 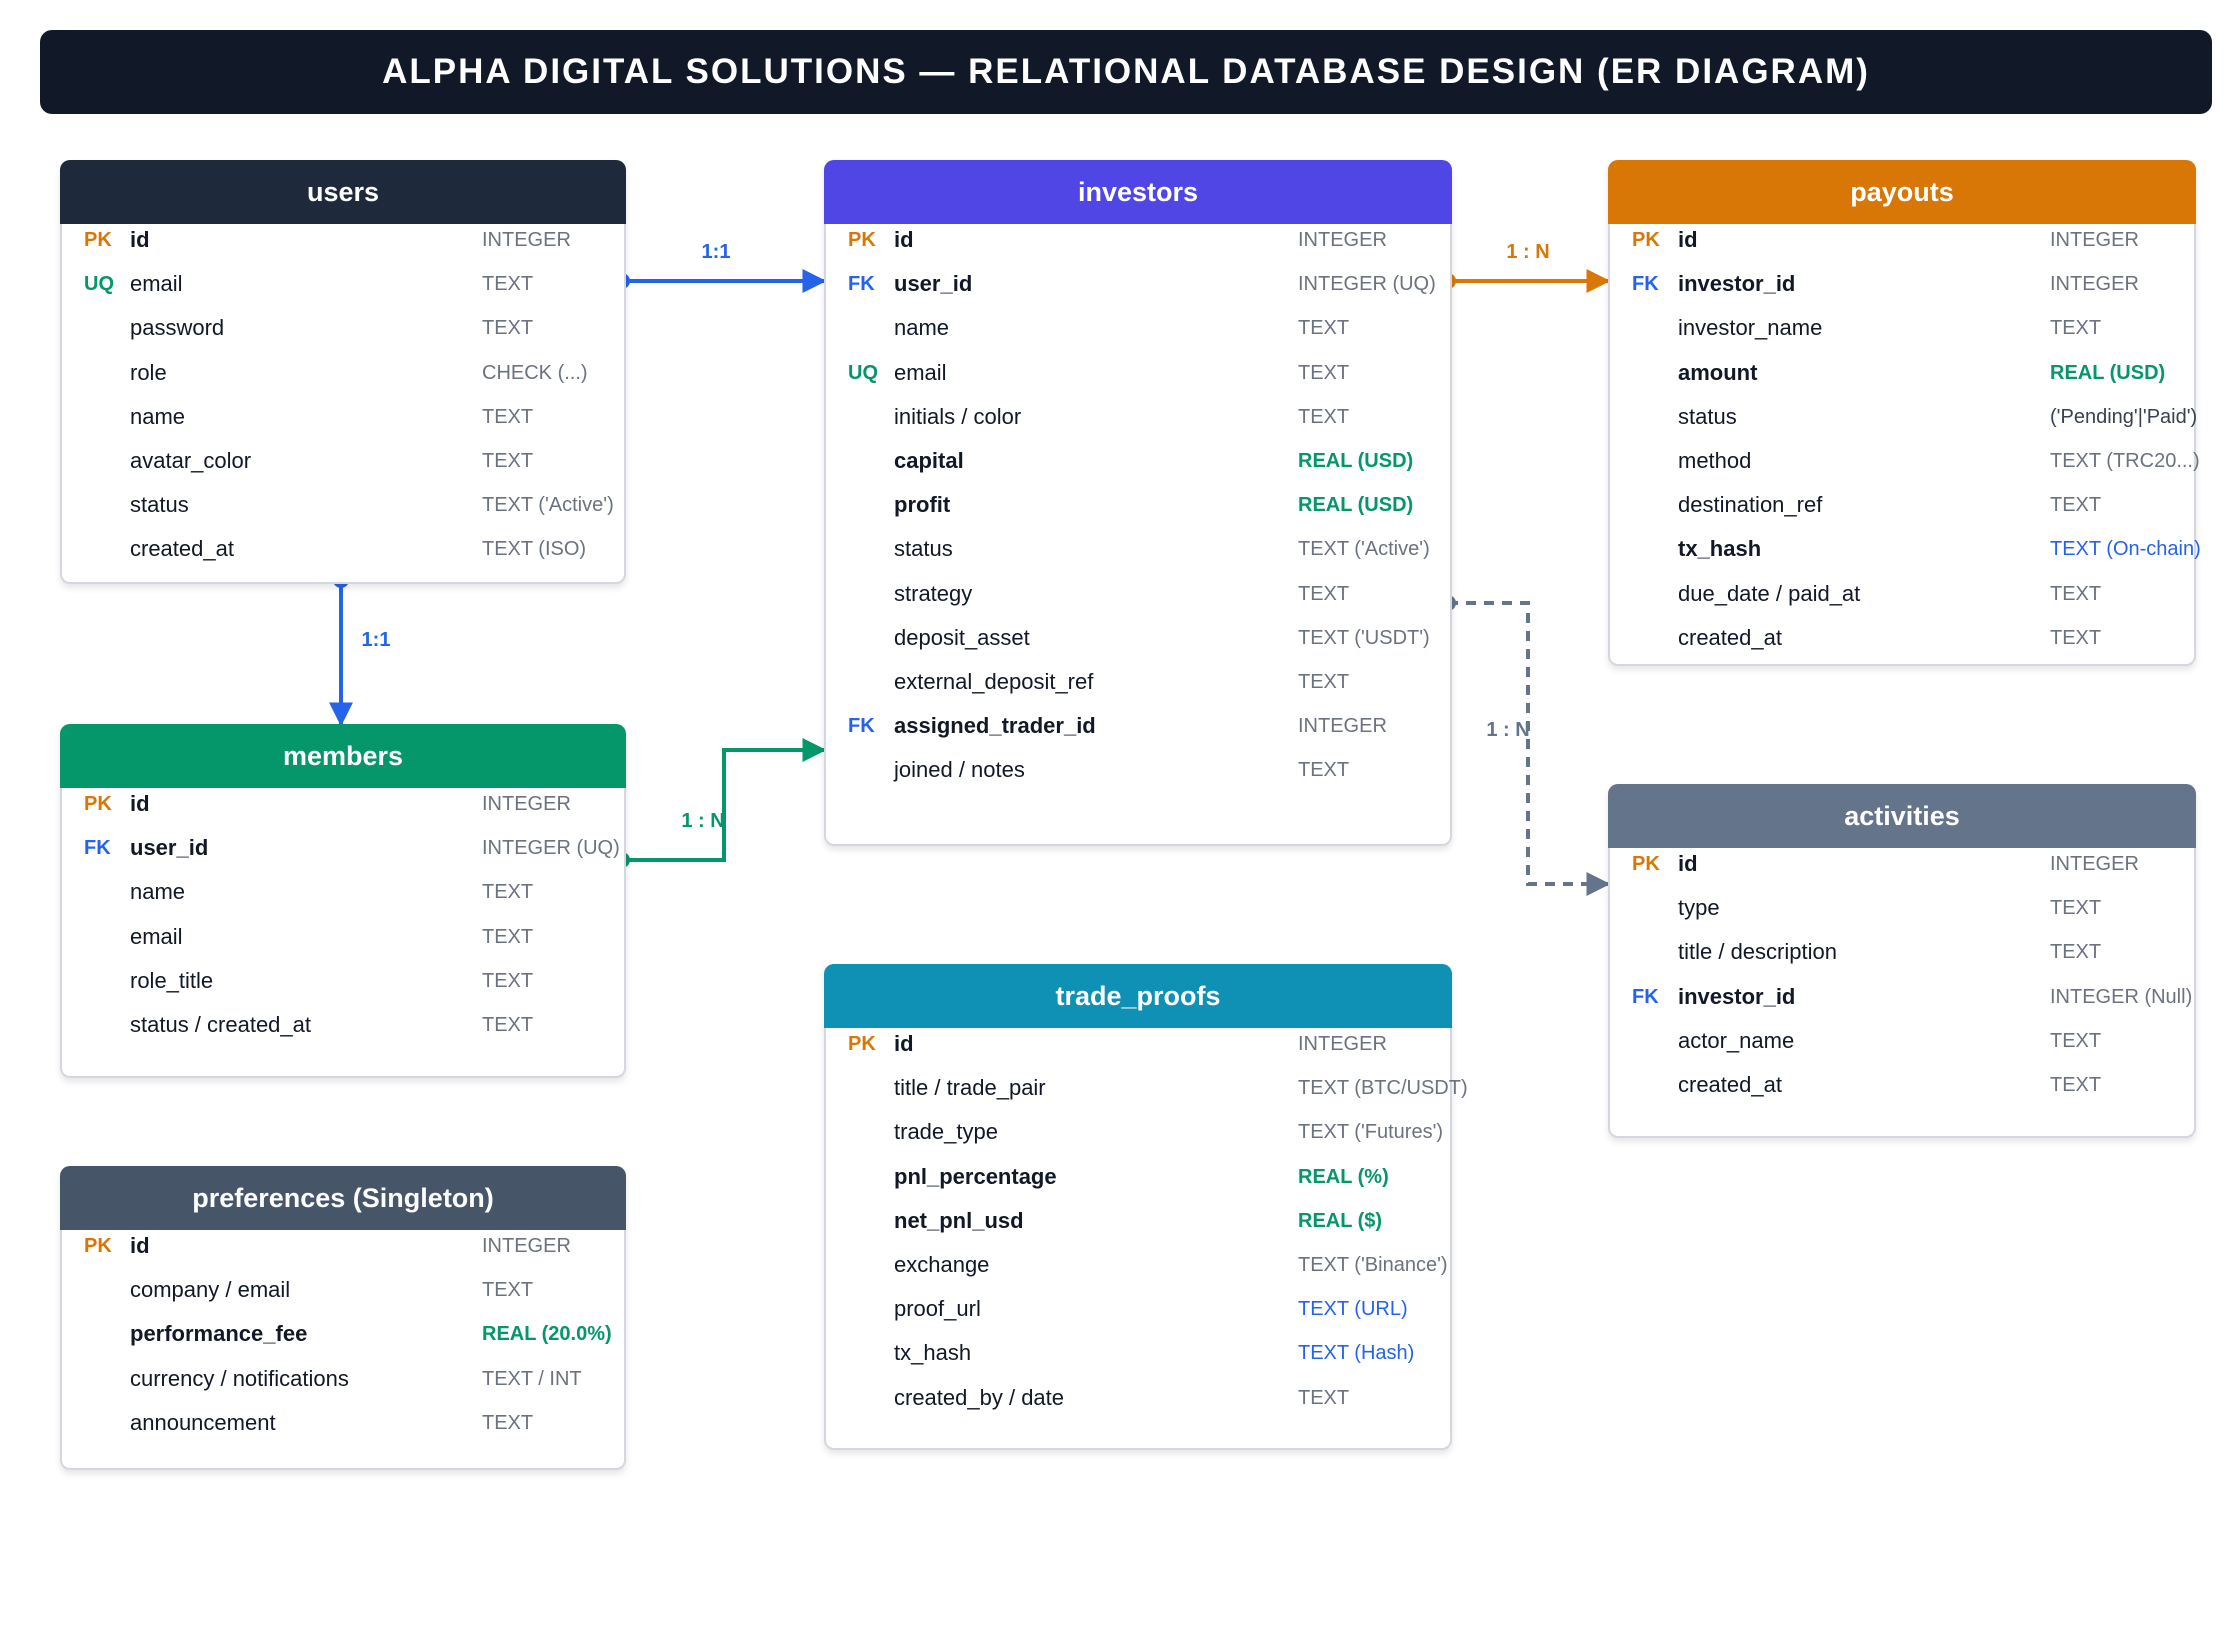 What do you see at coordinates (547, 1334) in the screenshot?
I see `field-type: REAL (20.0%)` at bounding box center [547, 1334].